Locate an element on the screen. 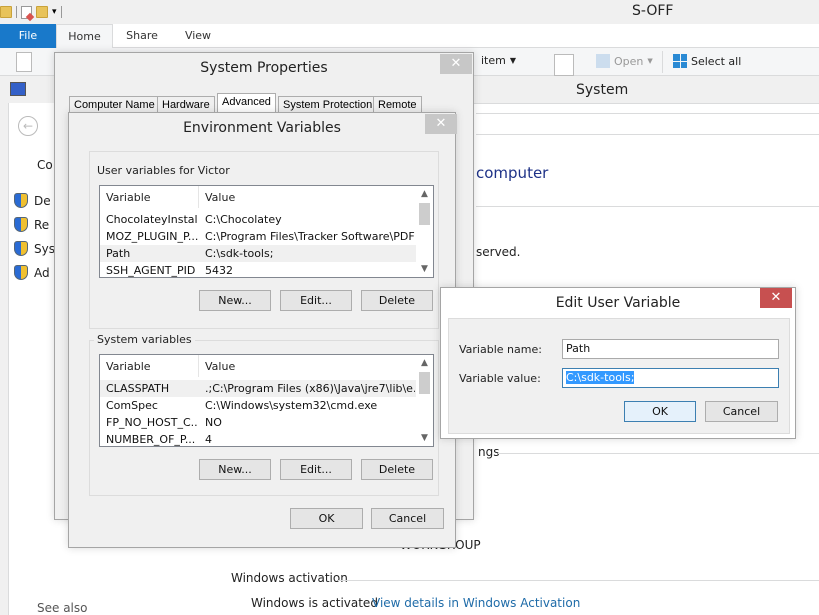 The height and width of the screenshot is (615, 819). customize-dropdown-icon: ▾ is located at coordinates (54, 12).